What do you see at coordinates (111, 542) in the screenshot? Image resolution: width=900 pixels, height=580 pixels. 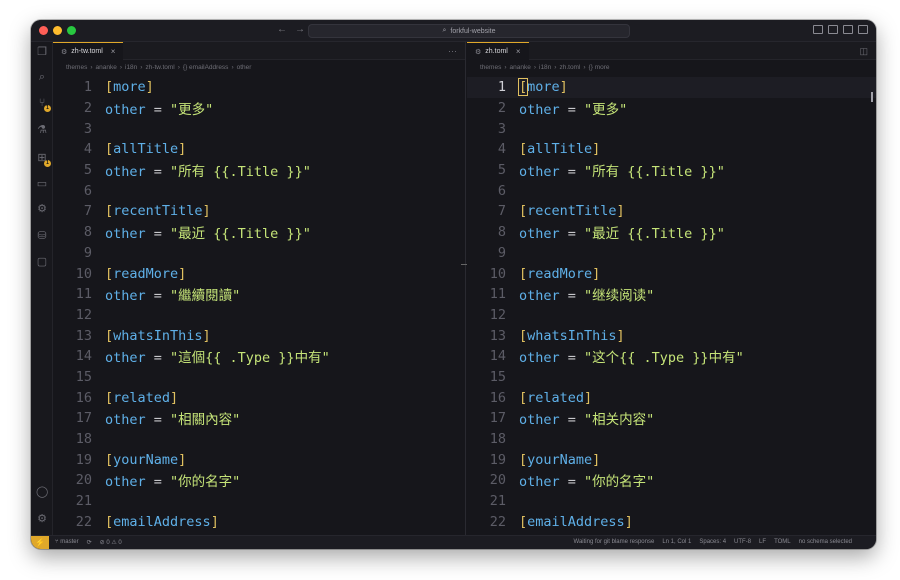 I see `problems-indicator: ⊘ 0 ⚠ 0` at bounding box center [111, 542].